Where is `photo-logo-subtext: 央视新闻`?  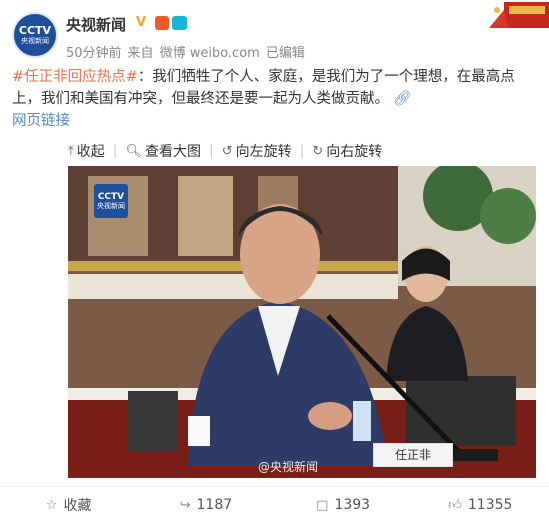
photo-logo-subtext: 央视新闻 is located at coordinates (111, 205).